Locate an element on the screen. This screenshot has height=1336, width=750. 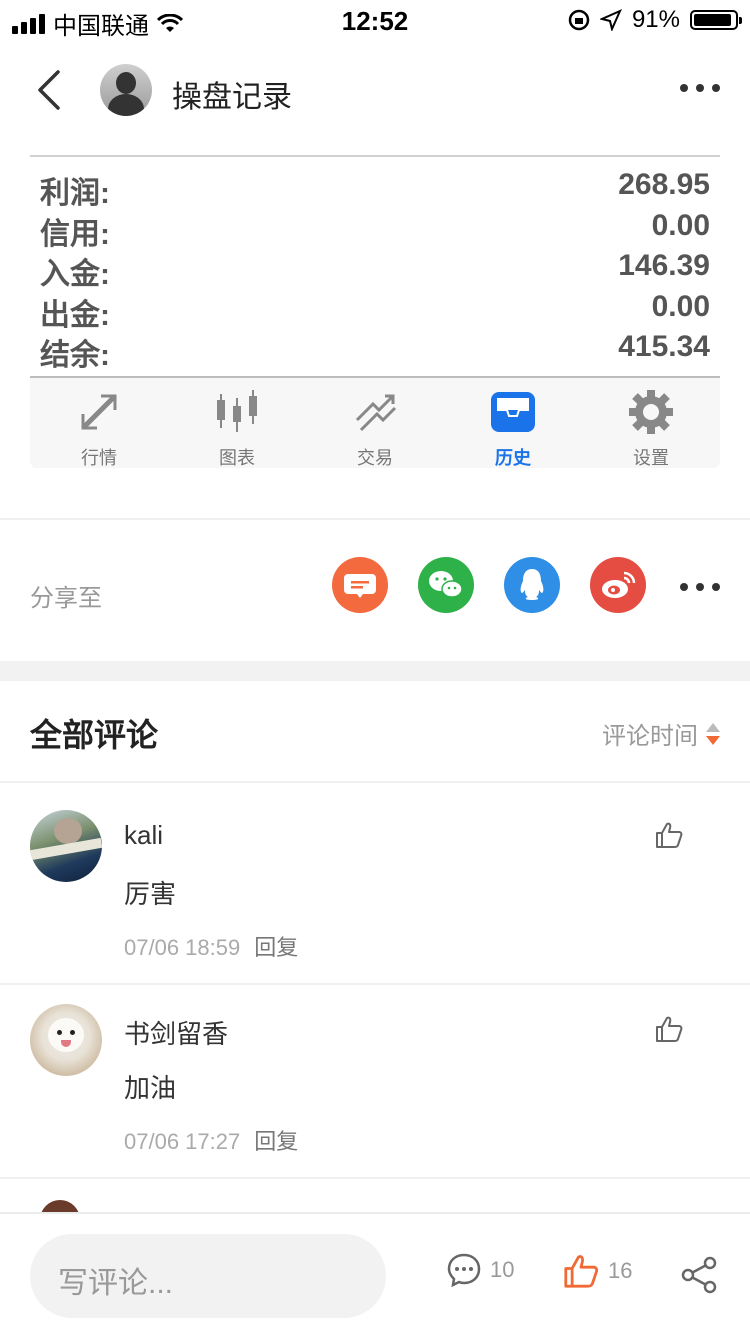
tab-label: 行情 is located at coordinates (99, 458).